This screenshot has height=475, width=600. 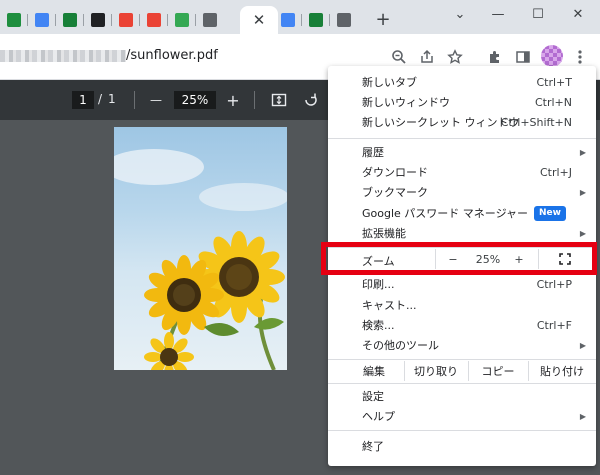 I want to click on fit-to-page-icon, so click(x=279, y=100).